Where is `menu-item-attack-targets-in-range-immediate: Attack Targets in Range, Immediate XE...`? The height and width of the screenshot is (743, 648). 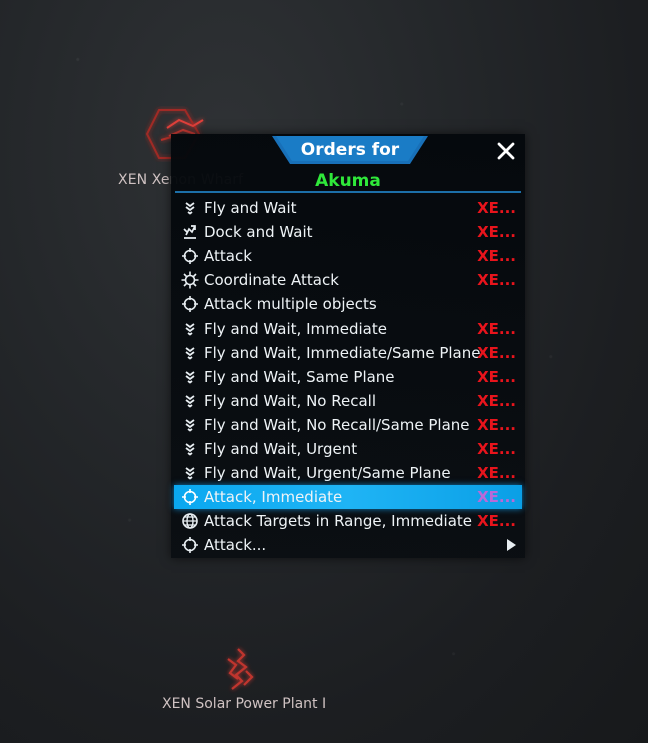 menu-item-attack-targets-in-range-immediate: Attack Targets in Range, Immediate XE... is located at coordinates (348, 521).